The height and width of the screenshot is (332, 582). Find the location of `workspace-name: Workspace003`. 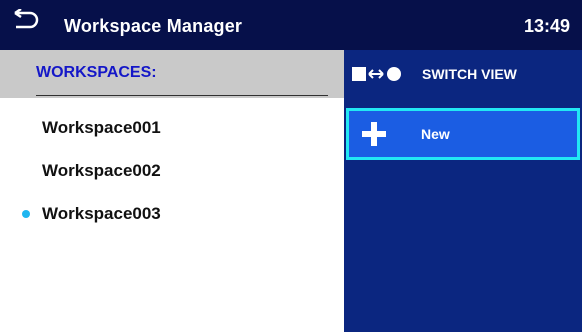

workspace-name: Workspace003 is located at coordinates (101, 213).